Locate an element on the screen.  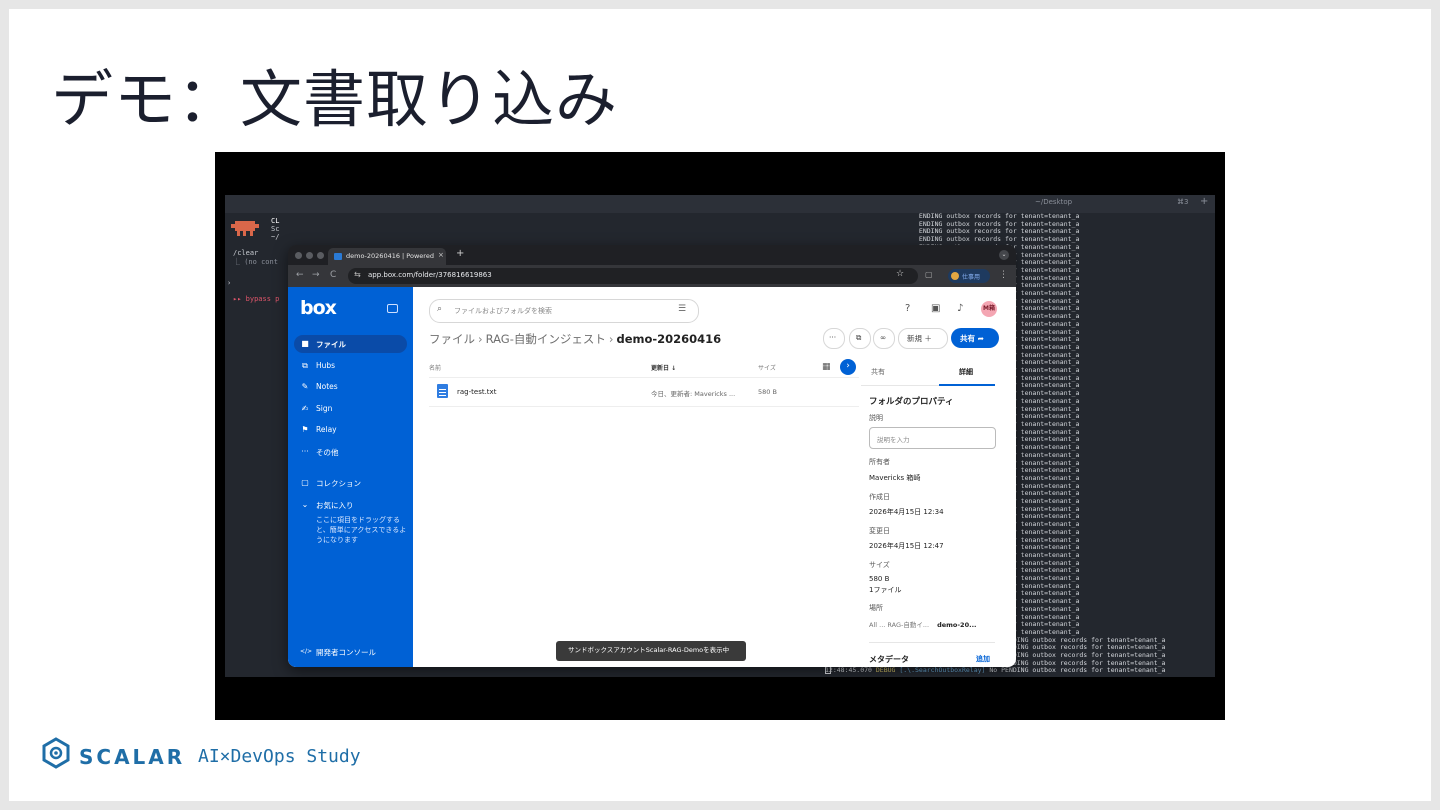
avatar: M箱 is located at coordinates (989, 309).